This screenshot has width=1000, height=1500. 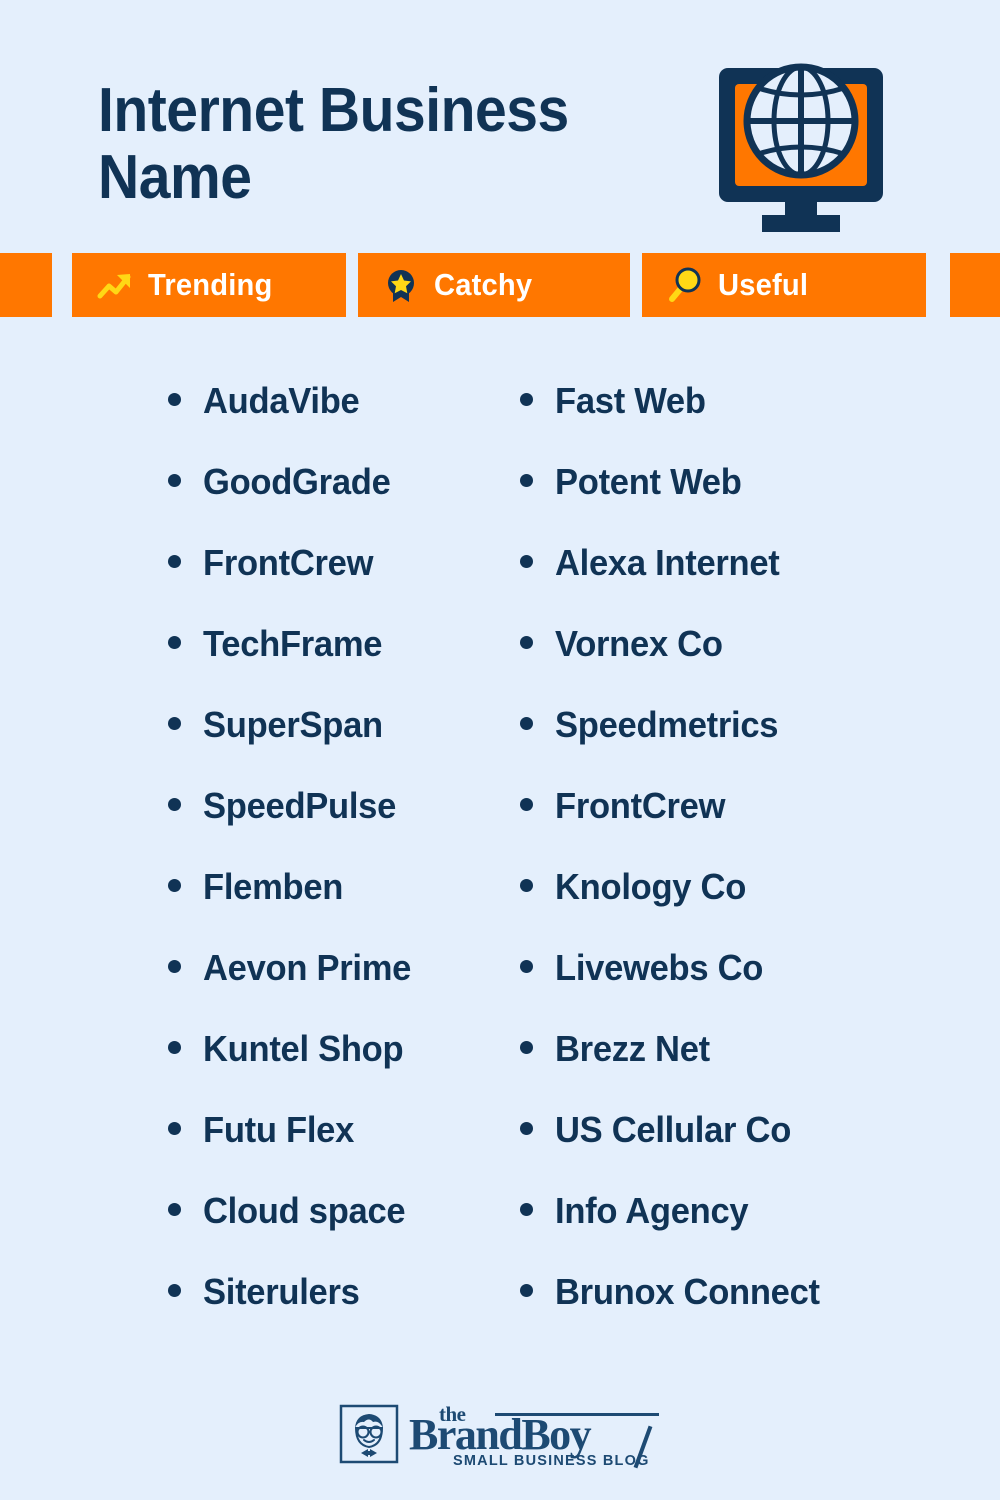 I want to click on list-item-label: Info Agency, so click(x=652, y=1210).